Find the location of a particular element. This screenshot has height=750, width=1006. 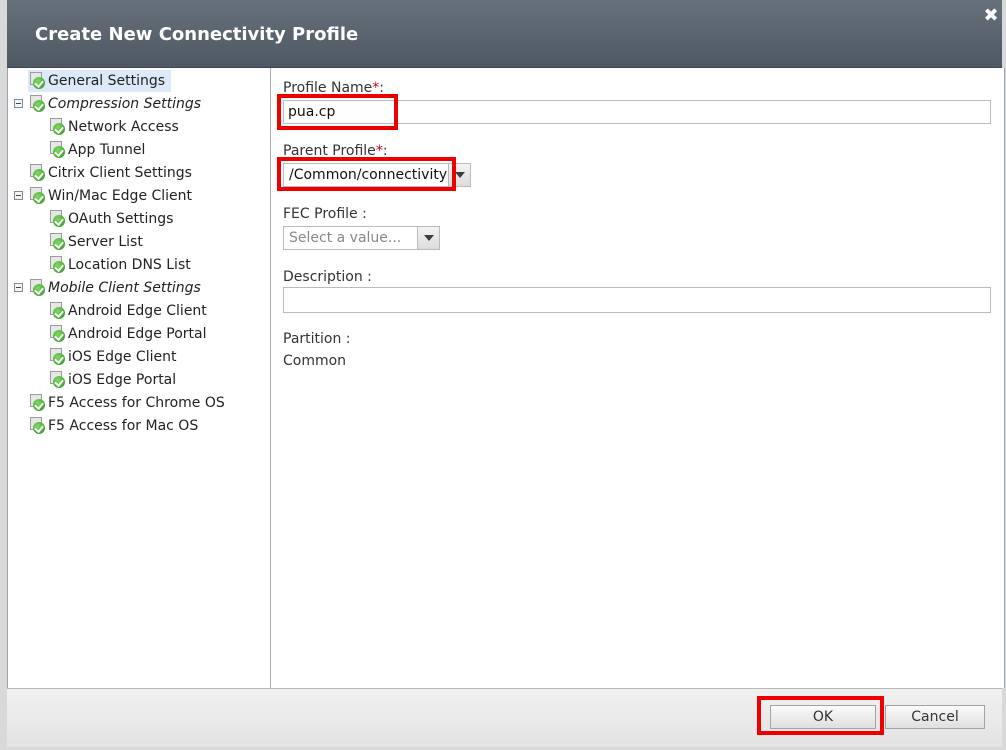

tree-item-content: OAuth Settings is located at coordinates (113, 219).